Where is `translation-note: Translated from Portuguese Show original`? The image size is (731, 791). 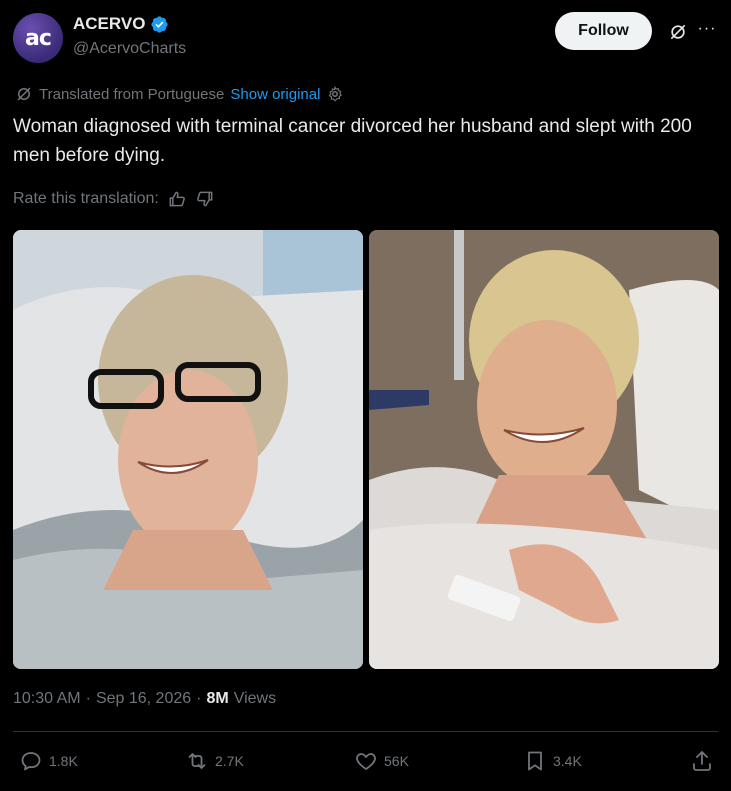
translation-note: Translated from Portuguese Show original is located at coordinates (179, 94).